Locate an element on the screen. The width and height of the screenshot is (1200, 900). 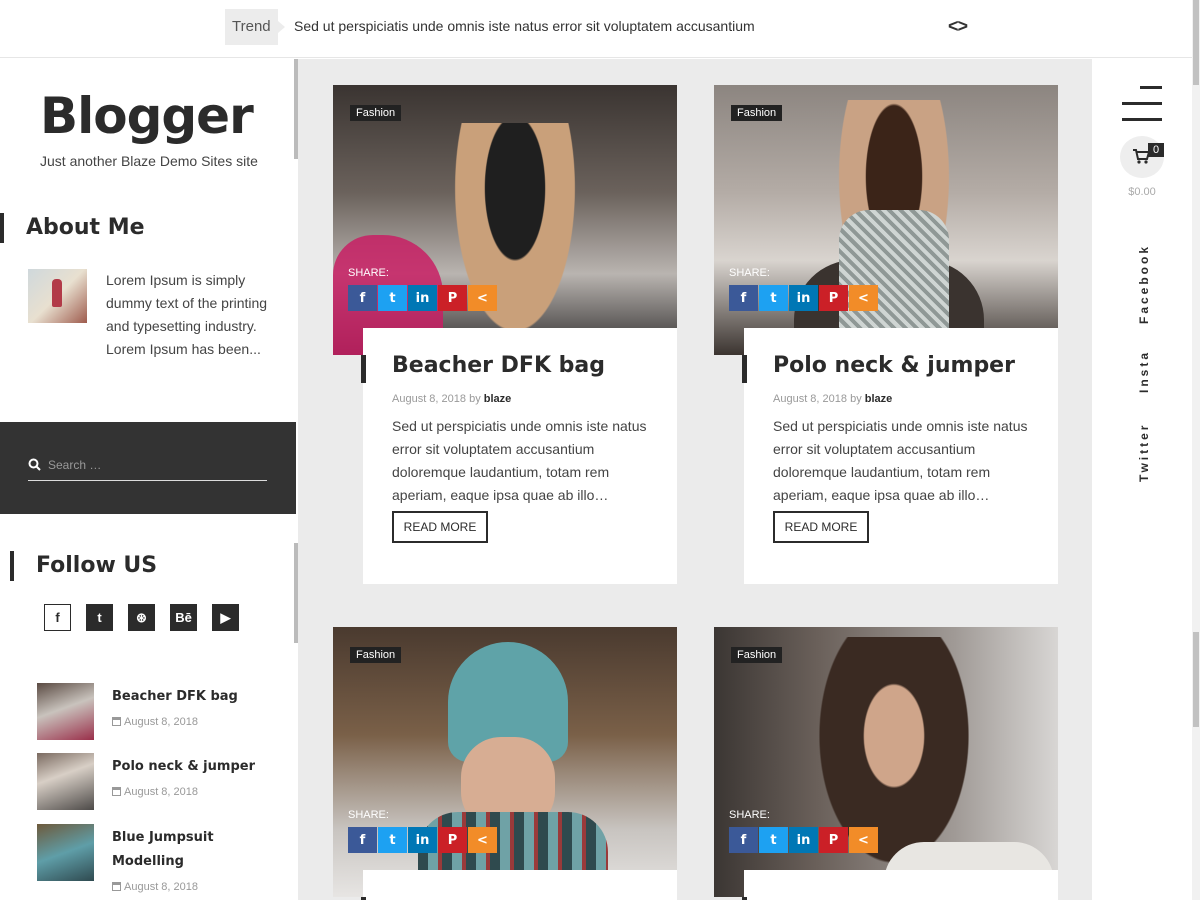
post-title: Polo neck & jumper is located at coordinates (894, 365).